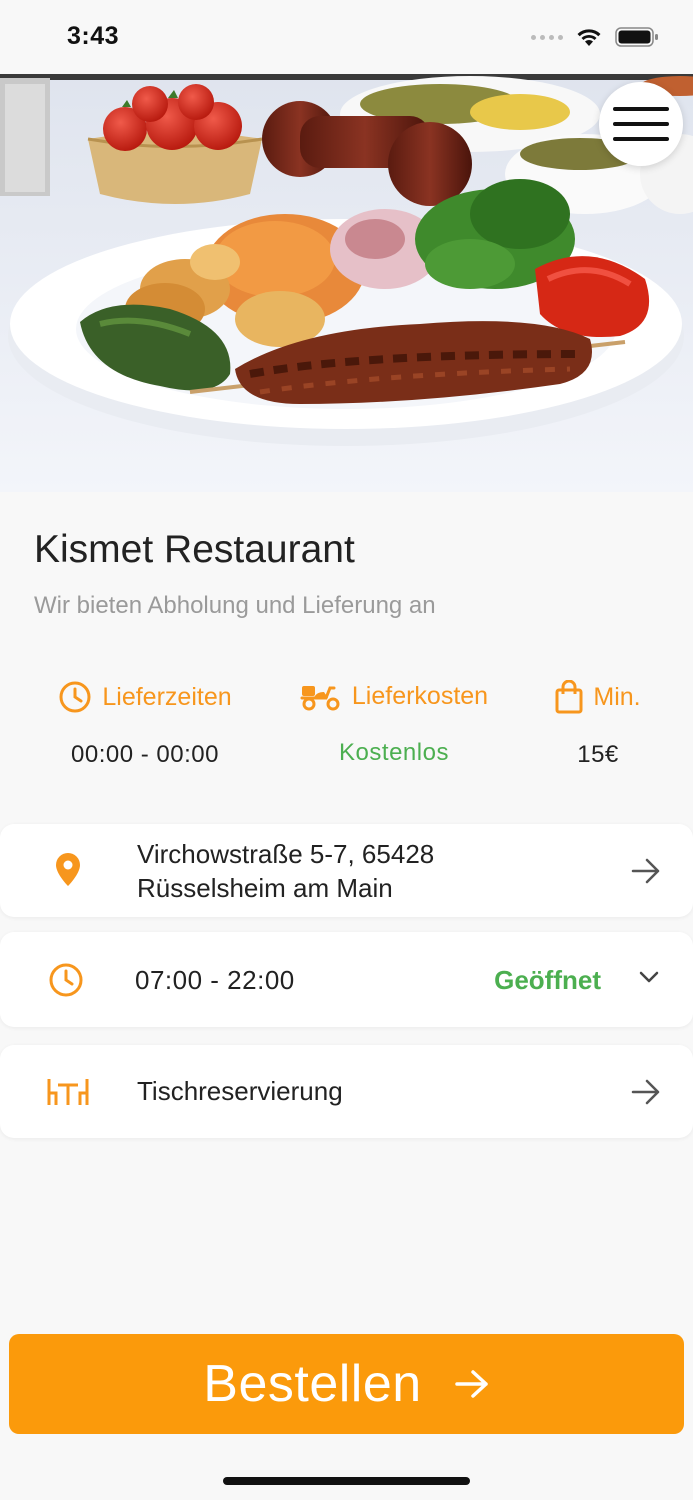 This screenshot has width=693, height=1500. Describe the element at coordinates (346, 1481) in the screenshot. I see `home-indicator` at that location.